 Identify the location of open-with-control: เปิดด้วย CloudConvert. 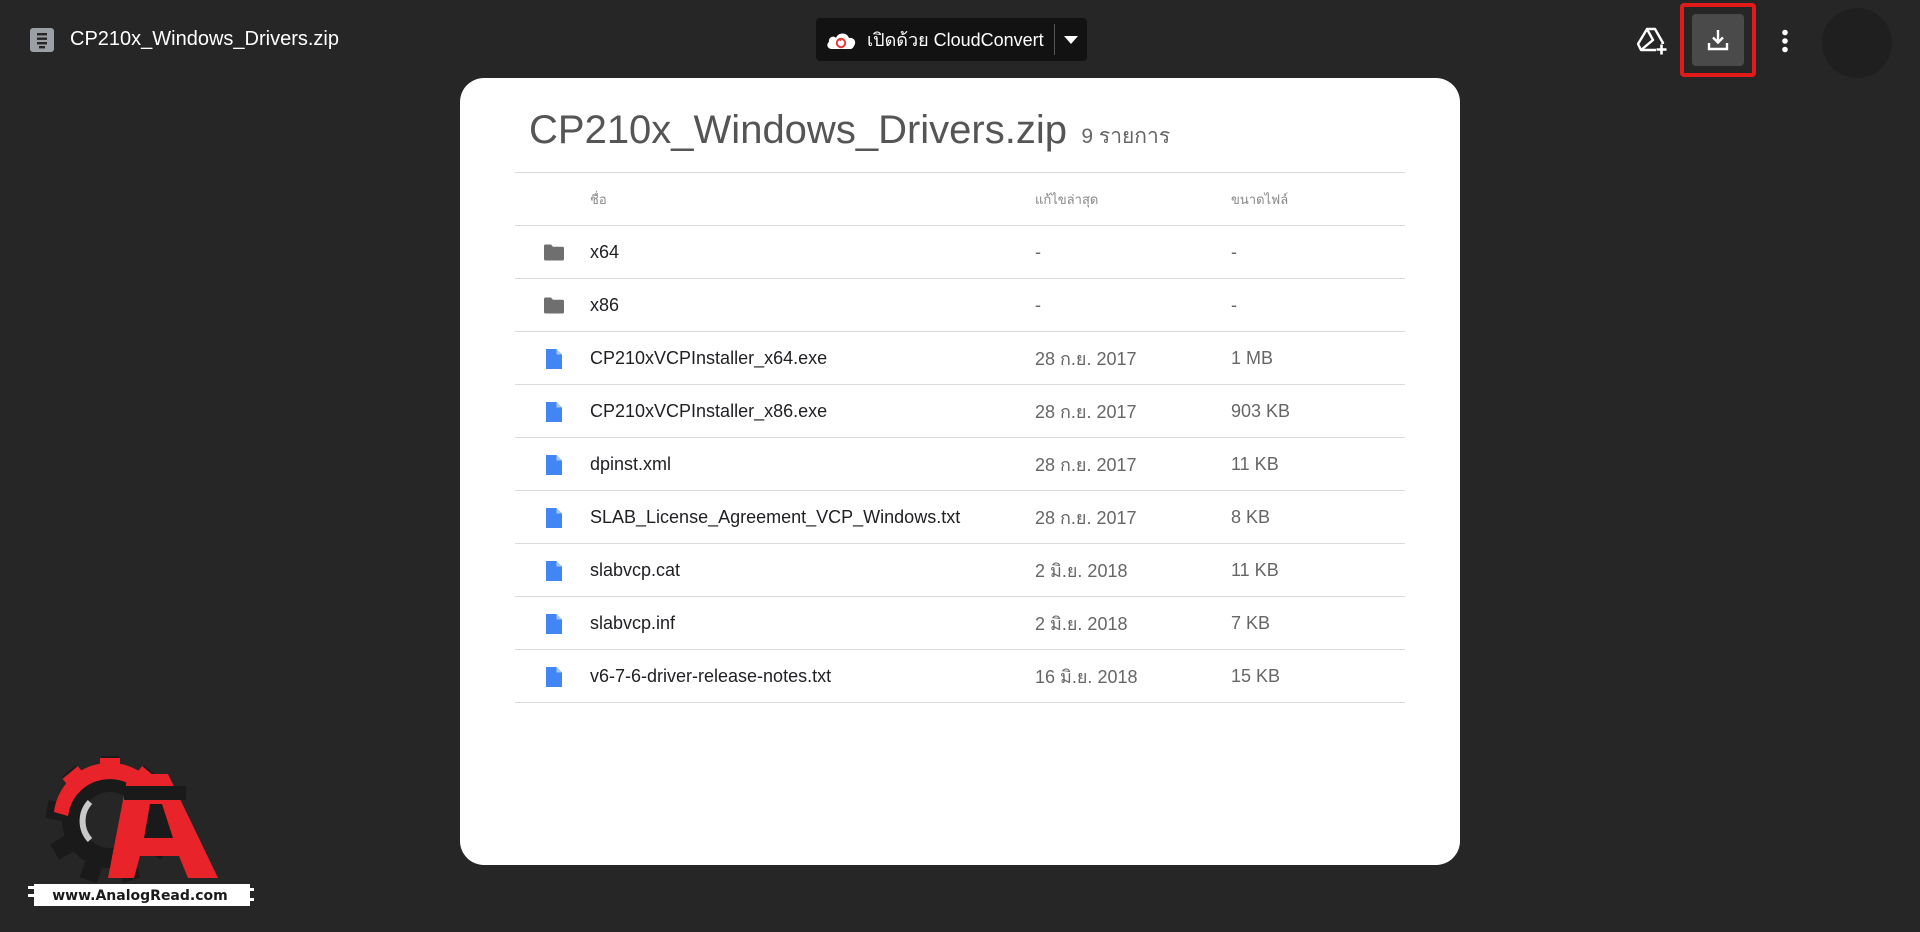
(951, 39).